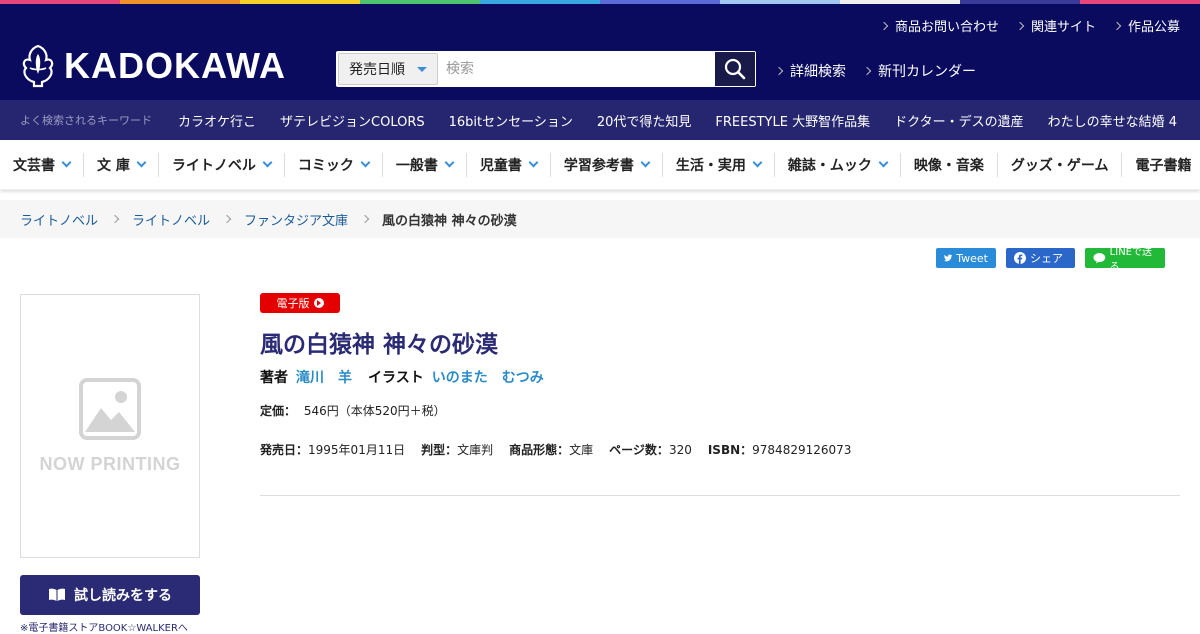 This screenshot has width=1200, height=634. What do you see at coordinates (104, 628) in the screenshot?
I see `trial-note: ※電子書籍ストアBOOK☆WALKERへ` at bounding box center [104, 628].